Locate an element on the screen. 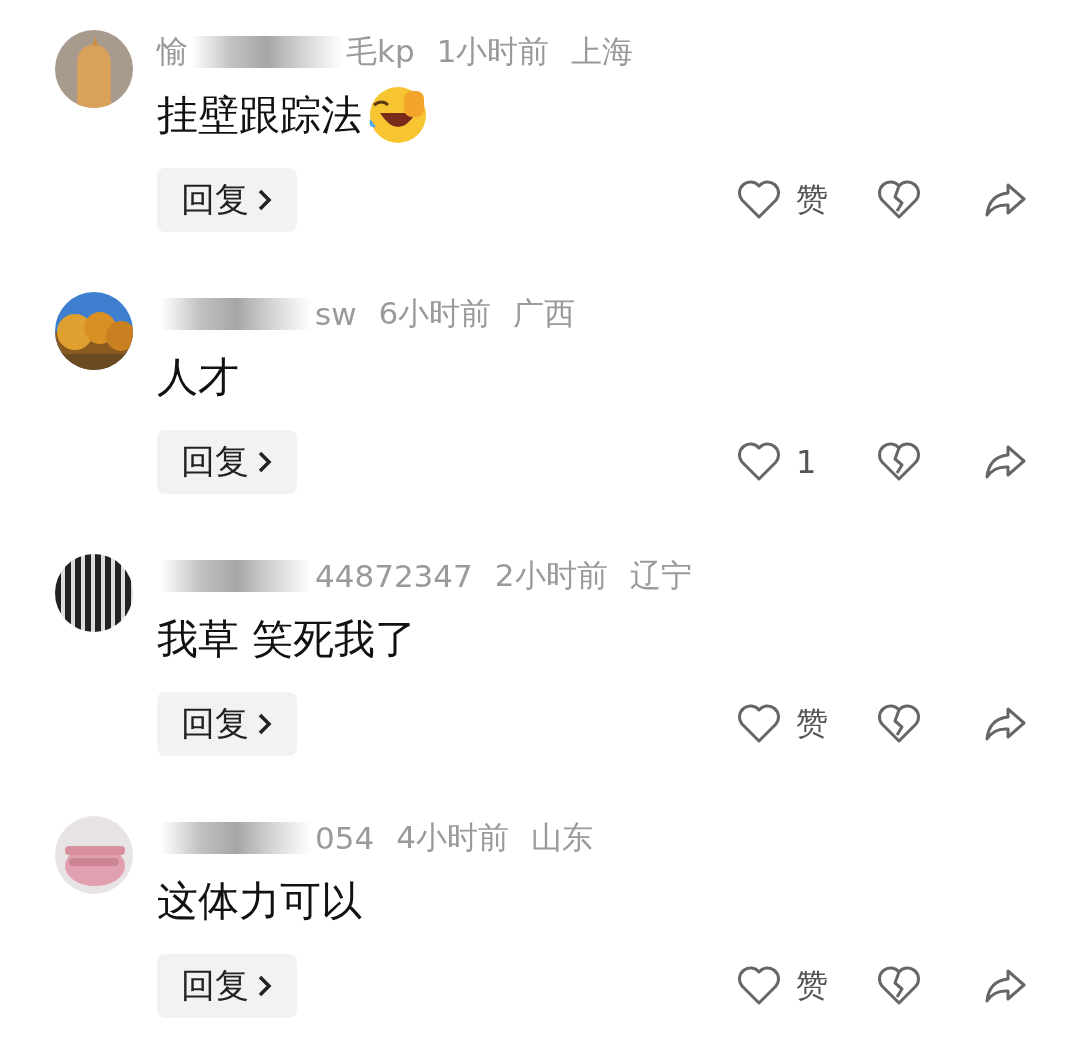 Image resolution: width=1080 pixels, height=1040 pixels. username: 愉 is located at coordinates (172, 52).